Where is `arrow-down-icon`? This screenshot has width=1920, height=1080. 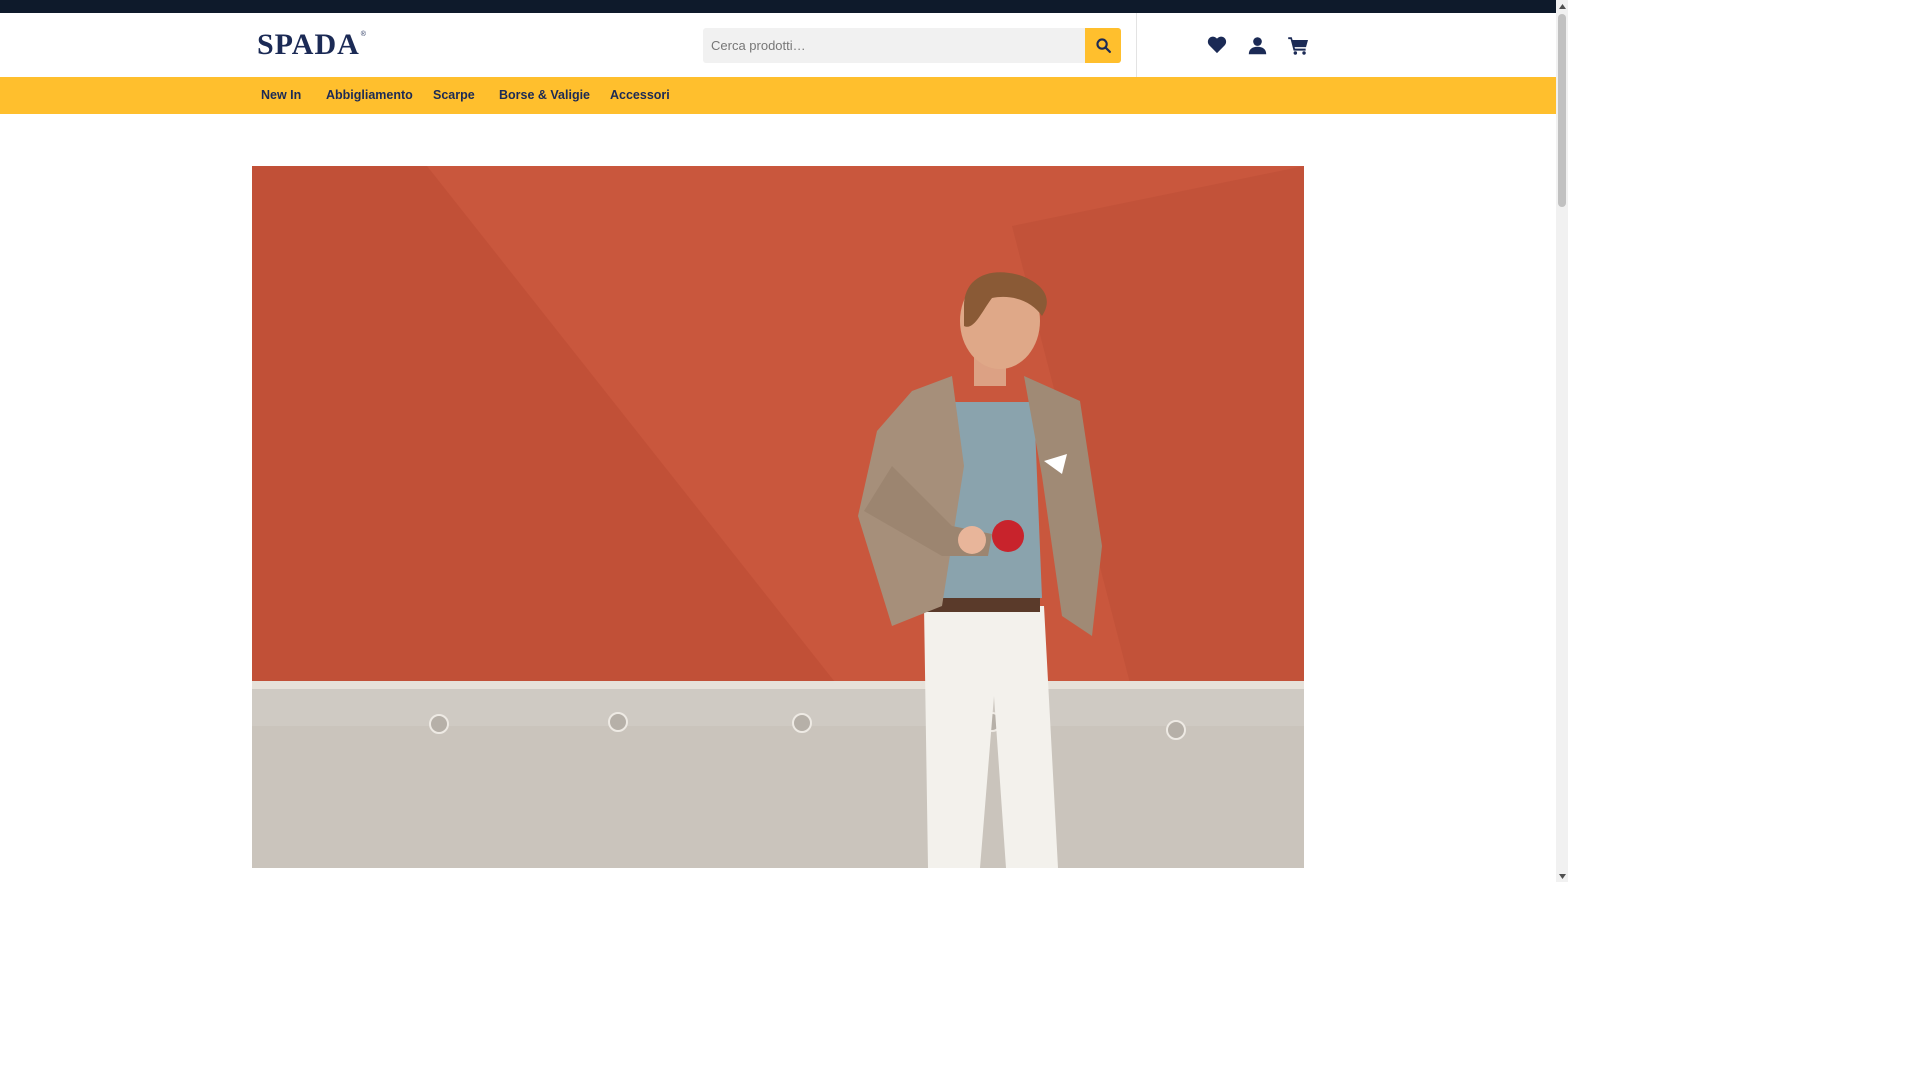 arrow-down-icon is located at coordinates (1562, 876).